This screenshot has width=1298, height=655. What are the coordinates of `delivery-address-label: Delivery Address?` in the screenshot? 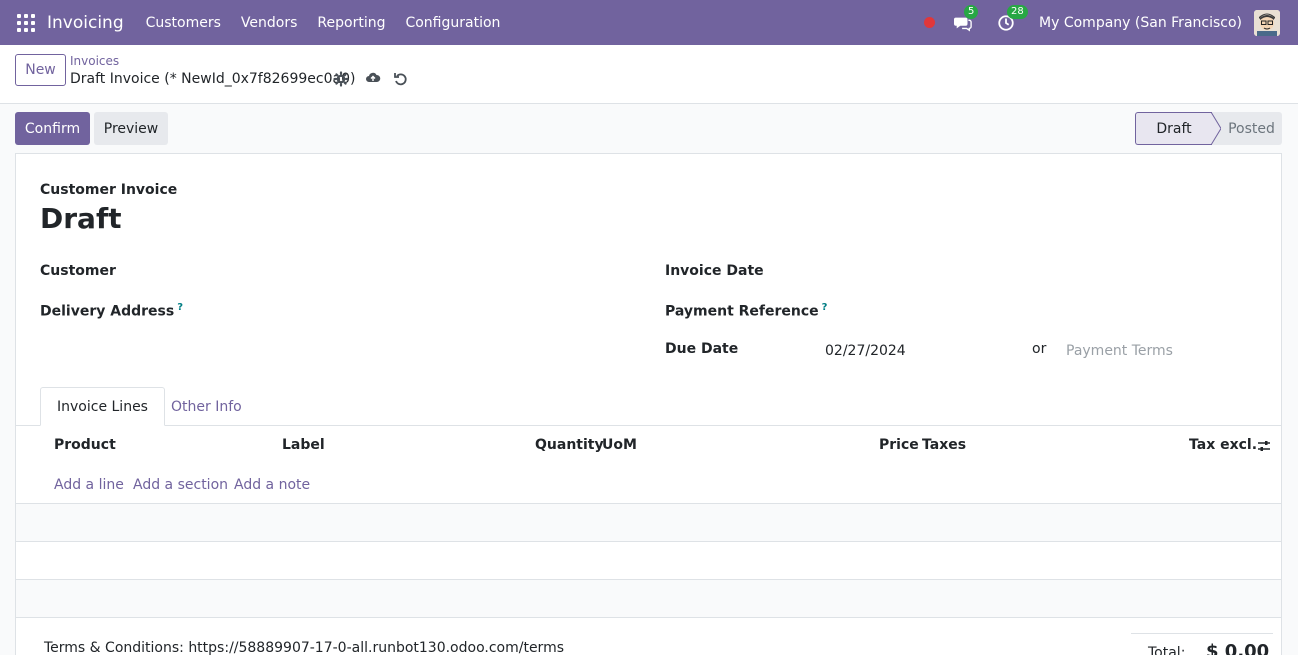 It's located at (111, 311).